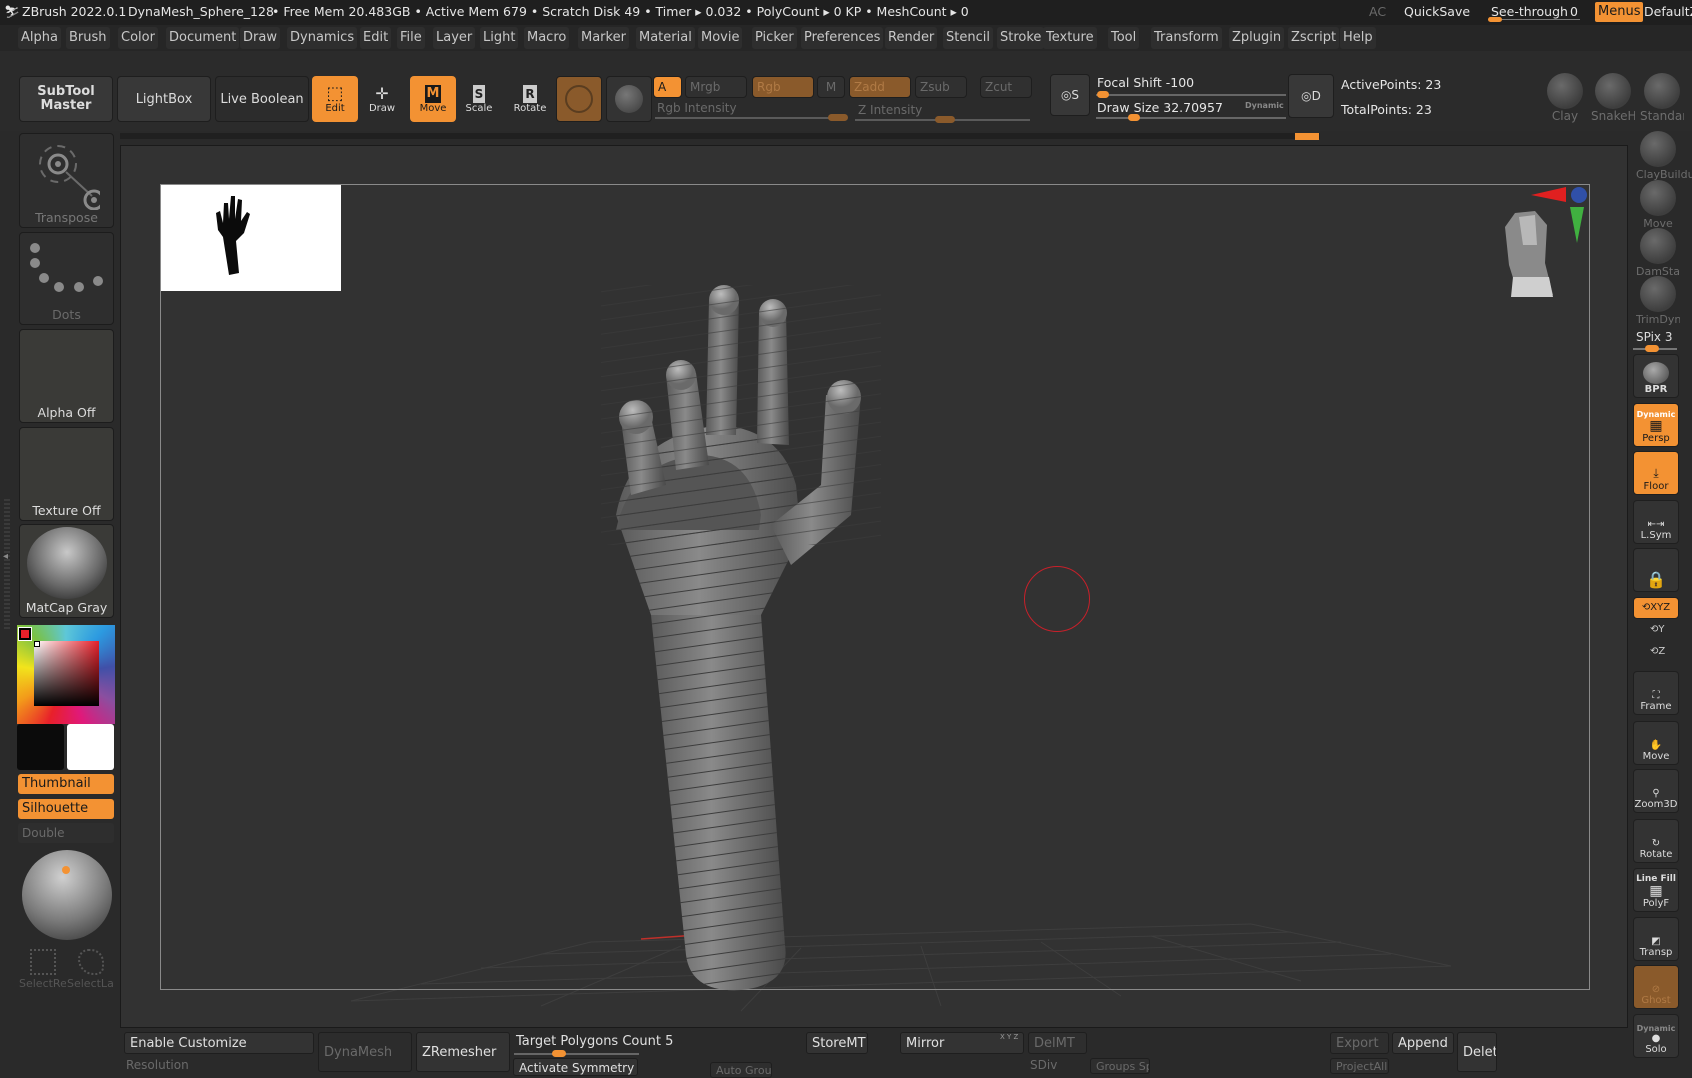  I want to click on thumbnail-toggle: Thumbnail, so click(66, 784).